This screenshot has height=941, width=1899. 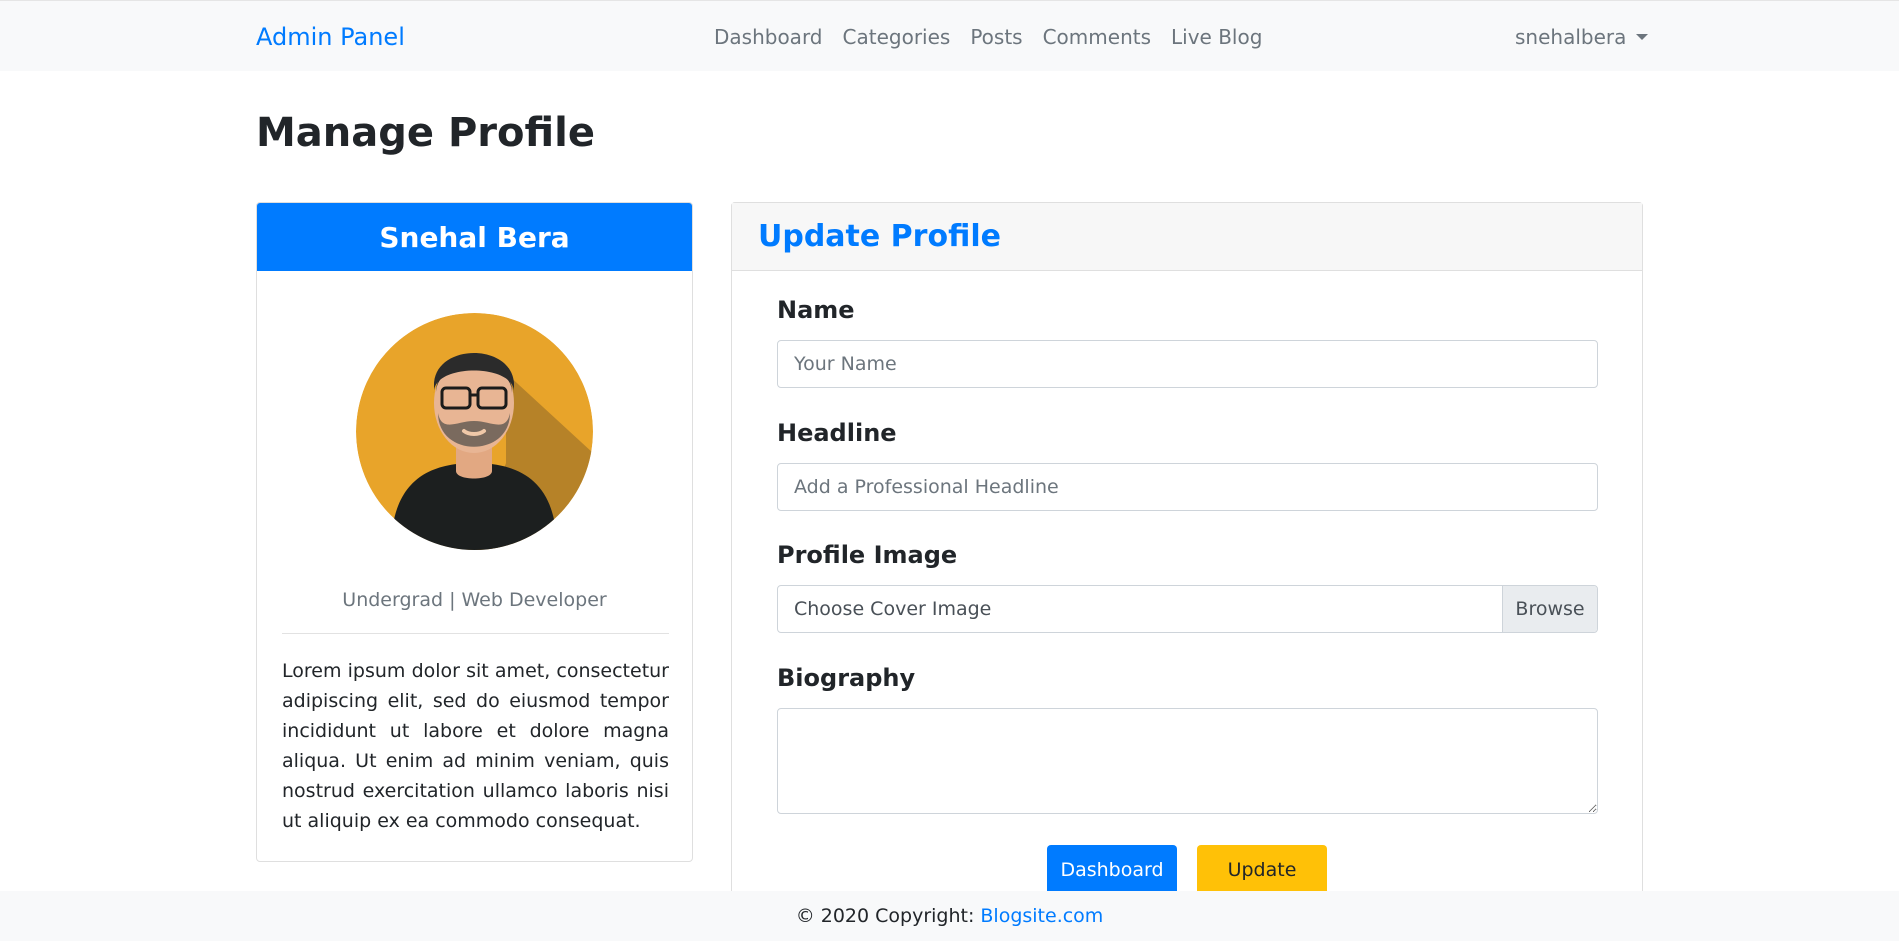 What do you see at coordinates (330, 37) in the screenshot?
I see `brand-link: Admin Panel` at bounding box center [330, 37].